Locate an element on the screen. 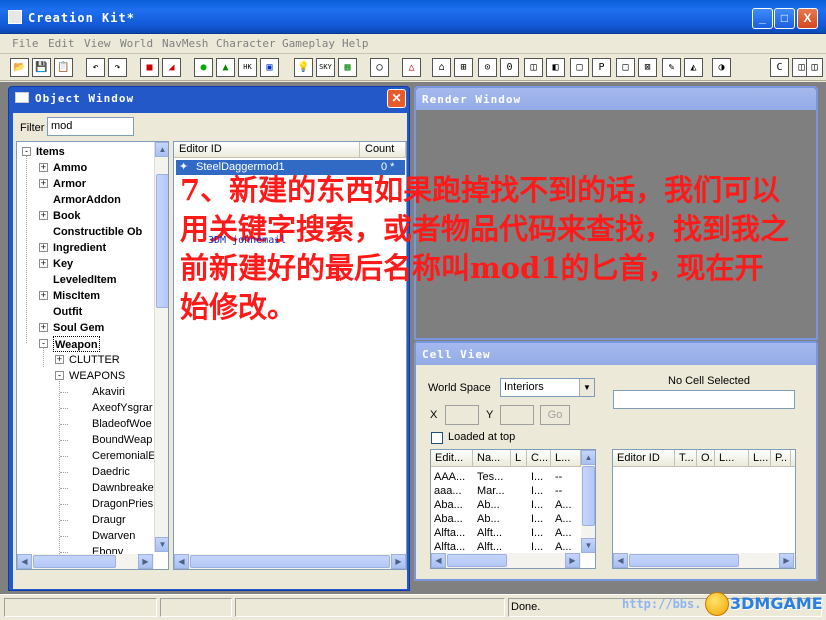 The height and width of the screenshot is (620, 826). tree-item: CeremonialE is located at coordinates (124, 456).